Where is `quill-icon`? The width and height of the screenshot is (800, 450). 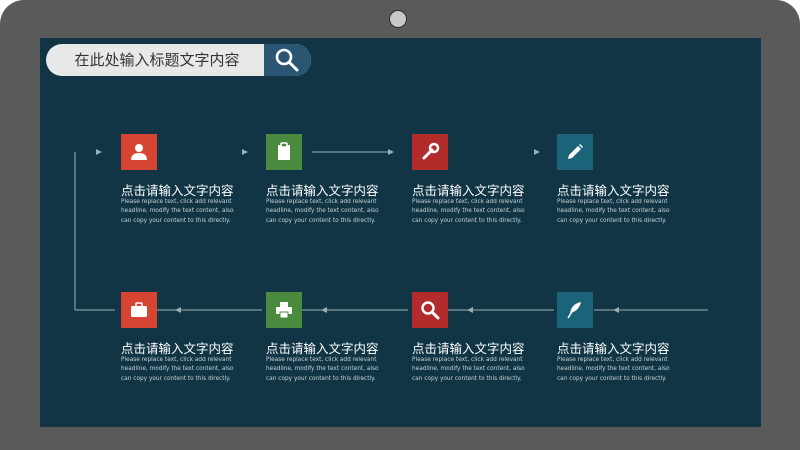
quill-icon is located at coordinates (574, 310).